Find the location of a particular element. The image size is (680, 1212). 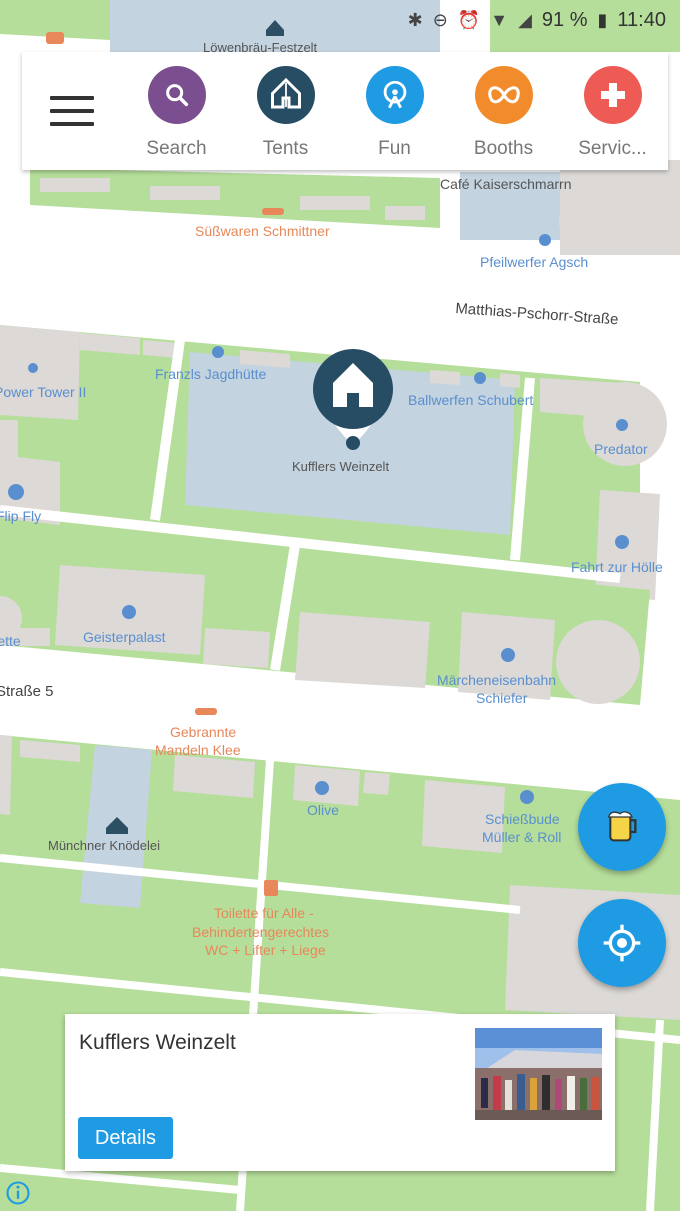

category-search: Search is located at coordinates (176, 111).